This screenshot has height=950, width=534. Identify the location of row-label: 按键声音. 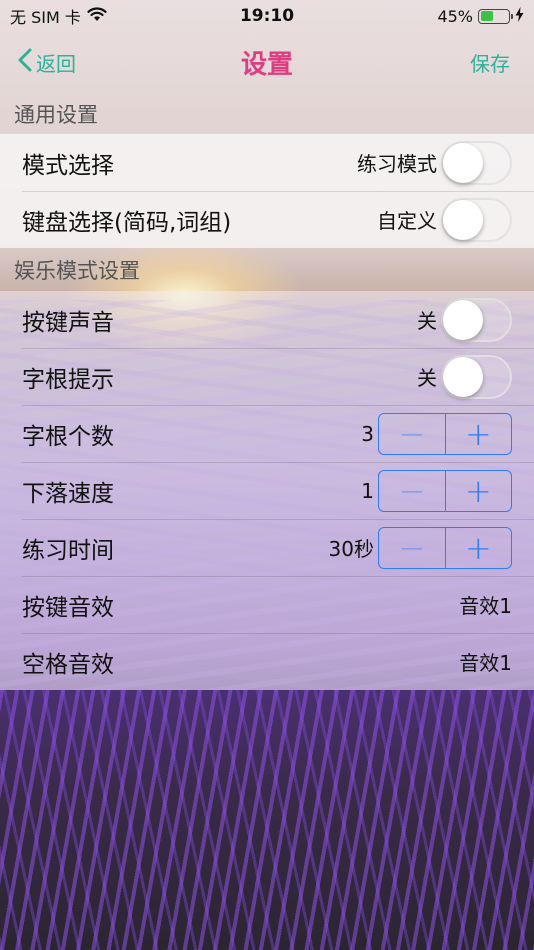
(68, 322).